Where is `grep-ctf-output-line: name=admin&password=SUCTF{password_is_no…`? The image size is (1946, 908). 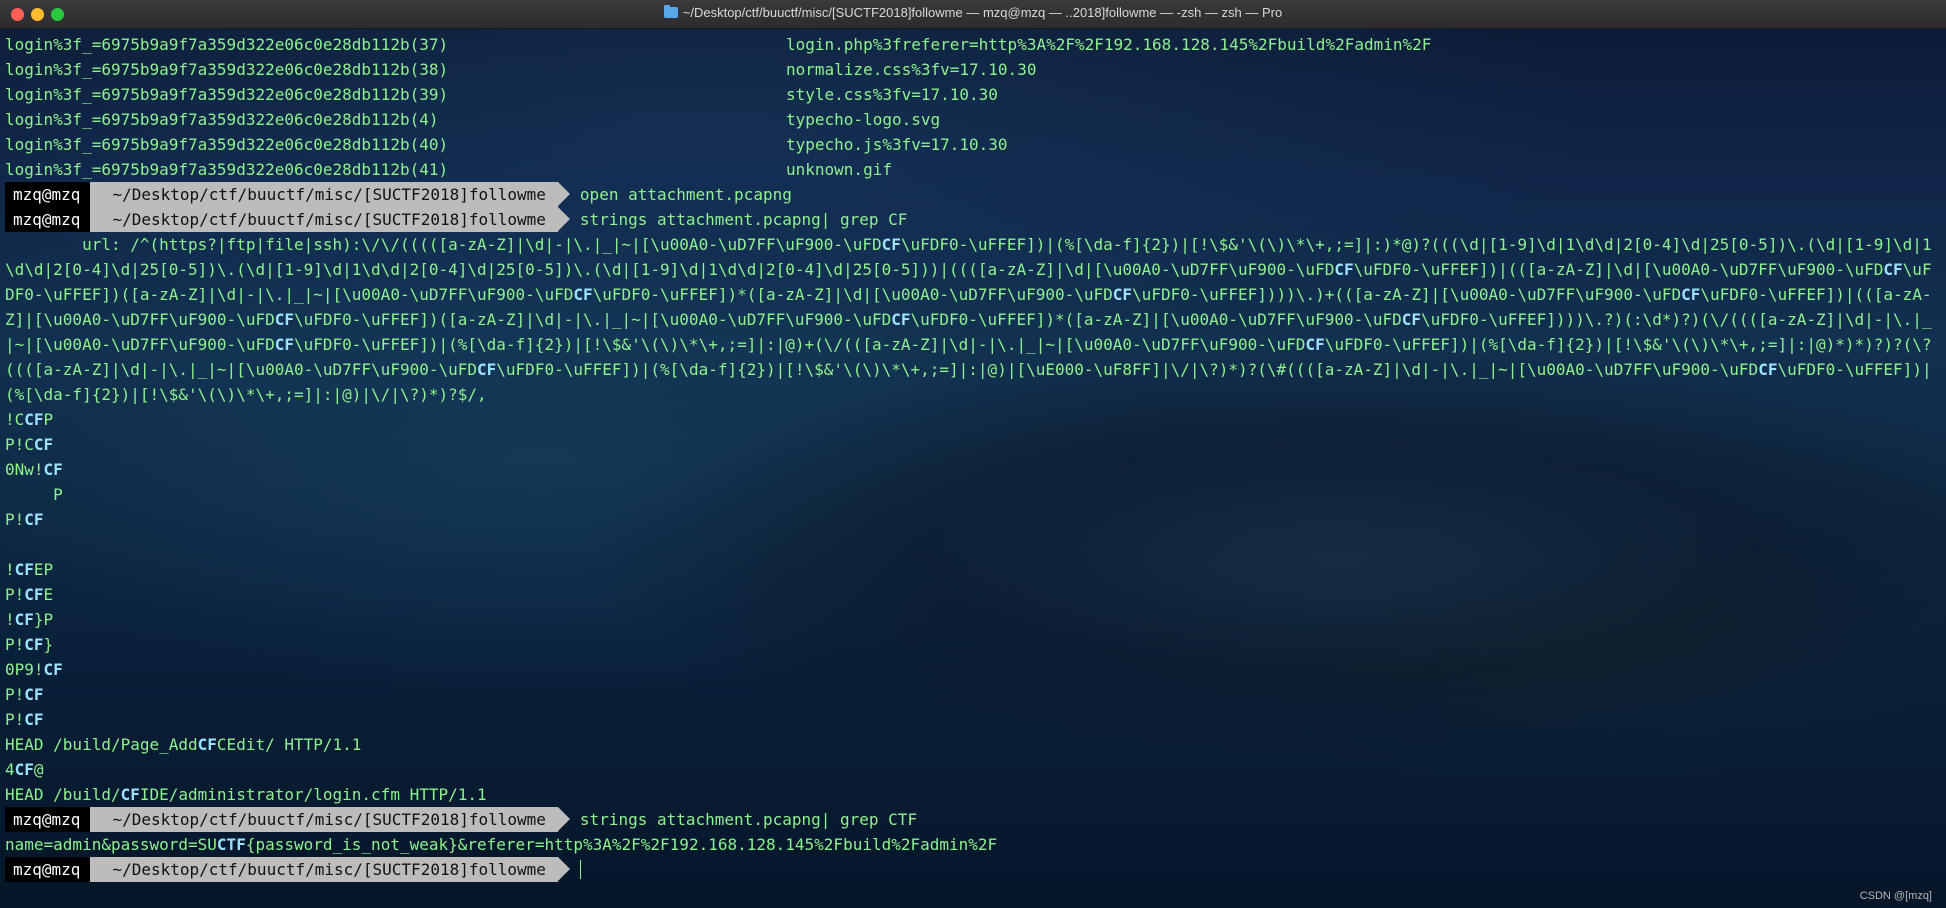
grep-ctf-output-line: name=admin&password=SUCTF{password_is_no… is located at coordinates (501, 844).